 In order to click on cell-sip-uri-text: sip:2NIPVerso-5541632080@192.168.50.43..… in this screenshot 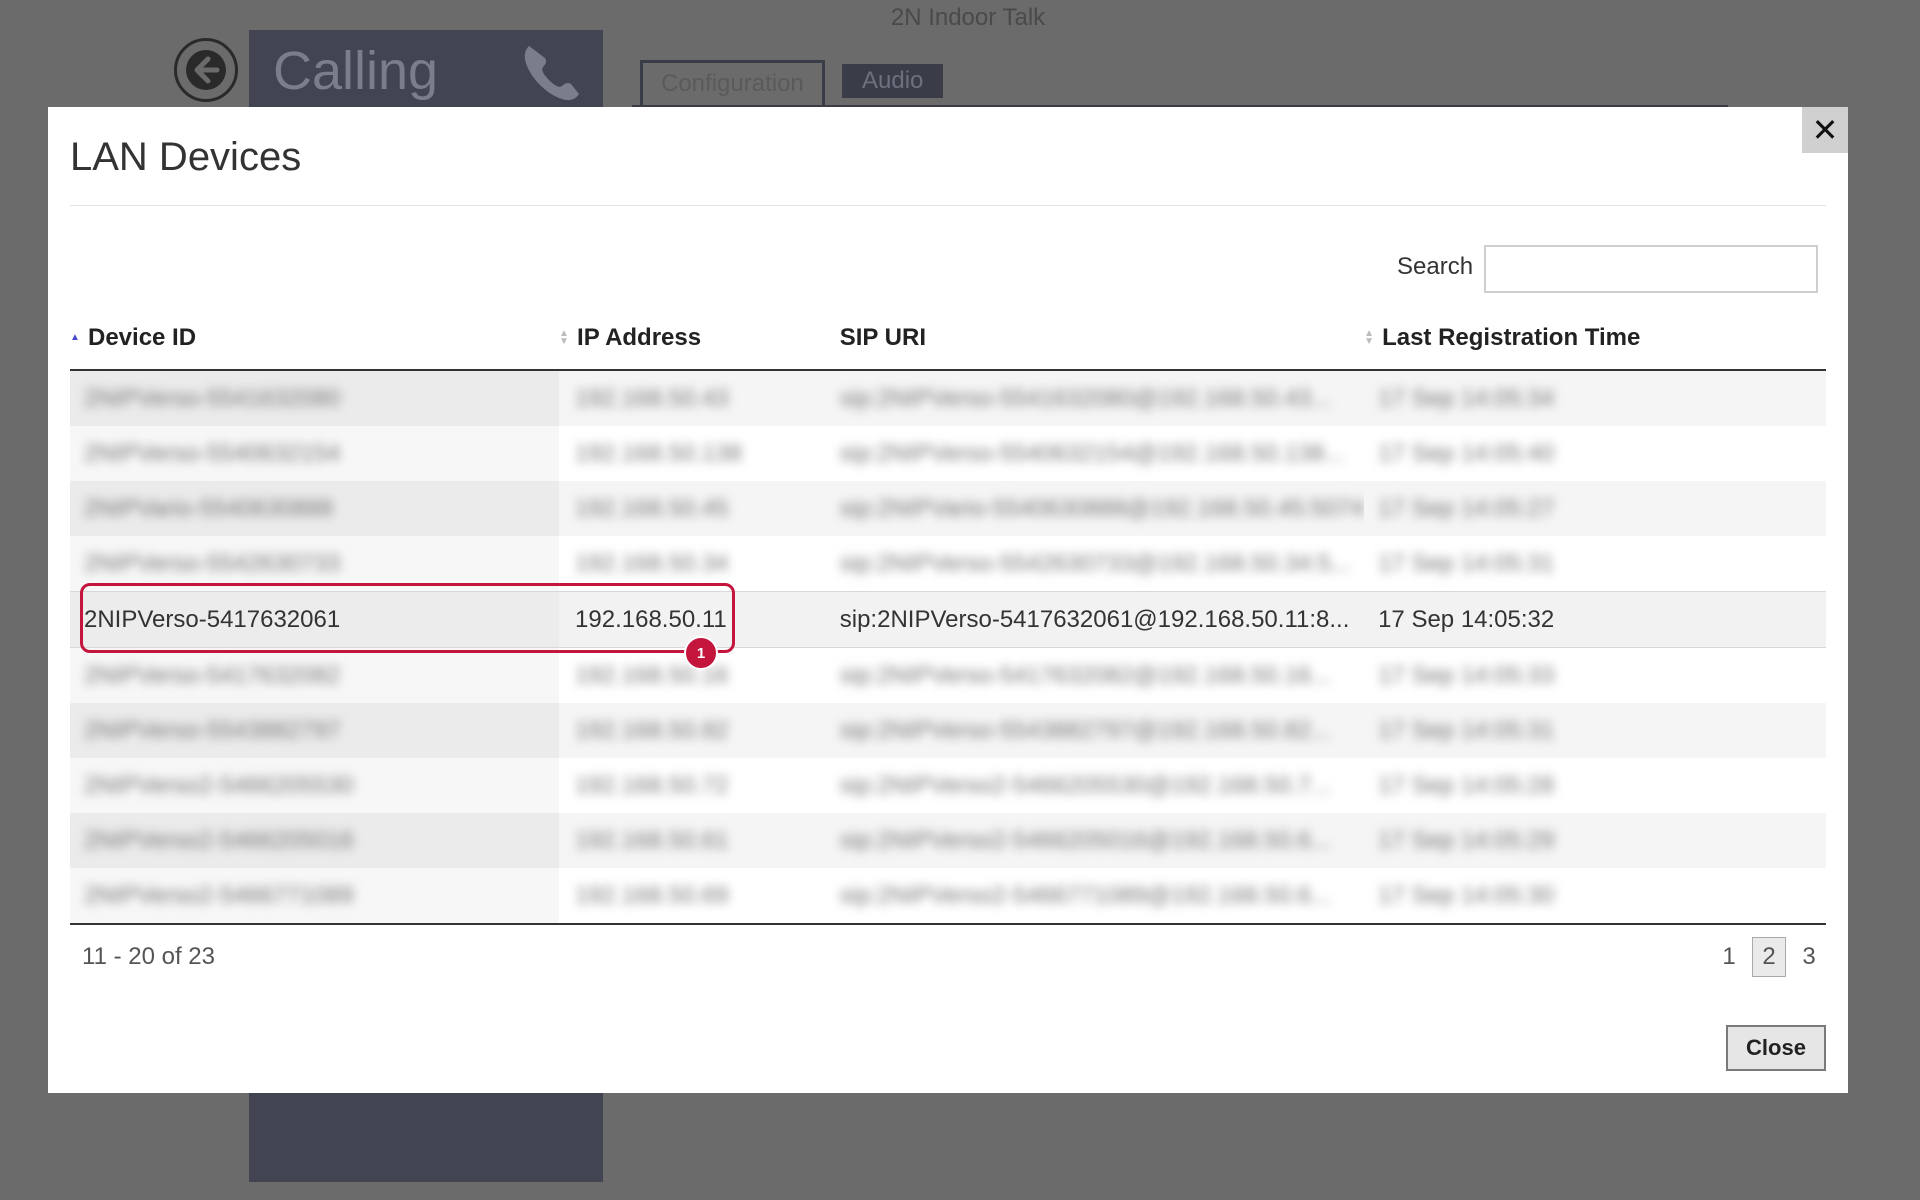, I will do `click(1085, 398)`.